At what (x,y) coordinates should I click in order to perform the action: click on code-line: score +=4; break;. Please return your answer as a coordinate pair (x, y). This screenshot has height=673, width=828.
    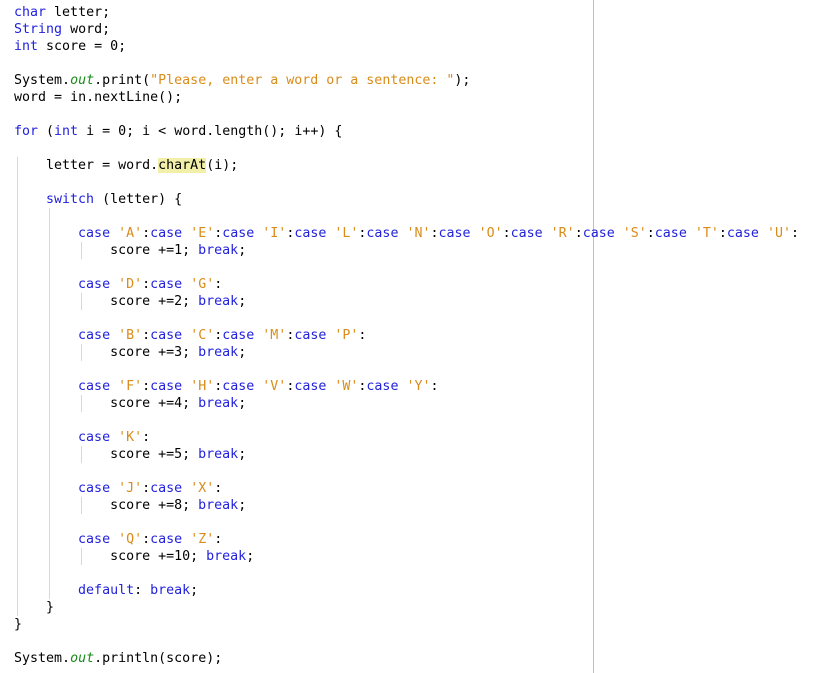
    Looking at the image, I should click on (414, 403).